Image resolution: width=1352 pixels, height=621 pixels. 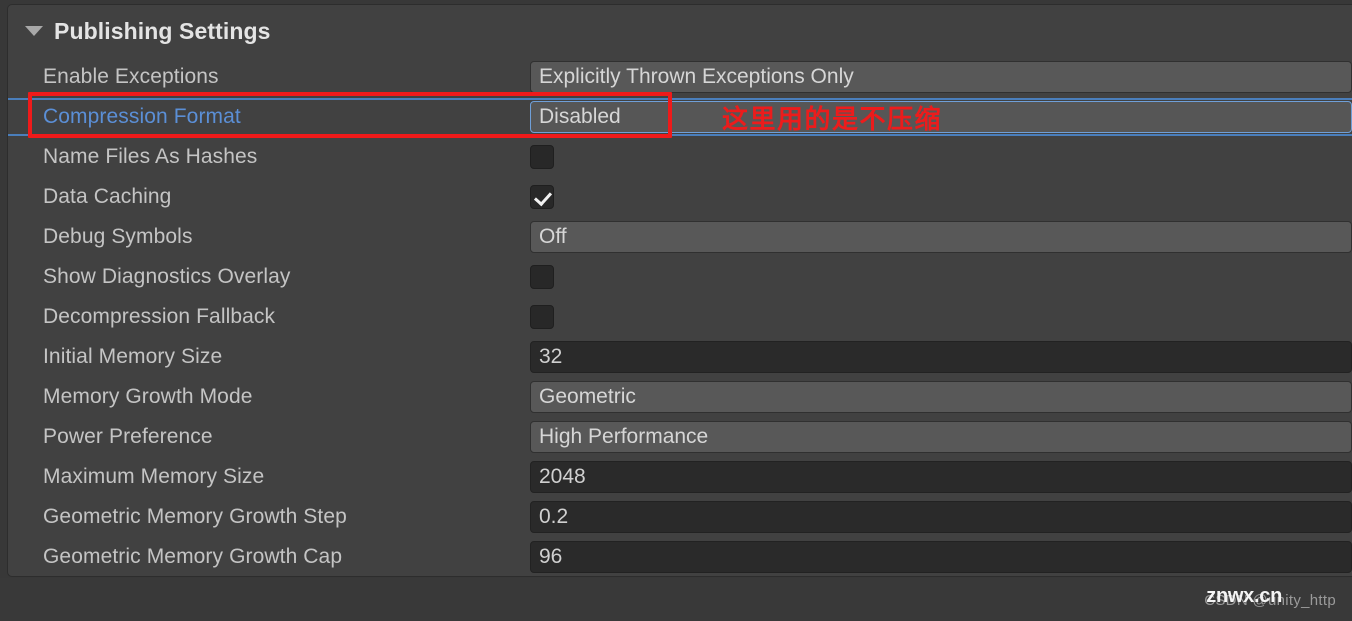 What do you see at coordinates (941, 357) in the screenshot?
I see `textfield-initial-memory-size: 32` at bounding box center [941, 357].